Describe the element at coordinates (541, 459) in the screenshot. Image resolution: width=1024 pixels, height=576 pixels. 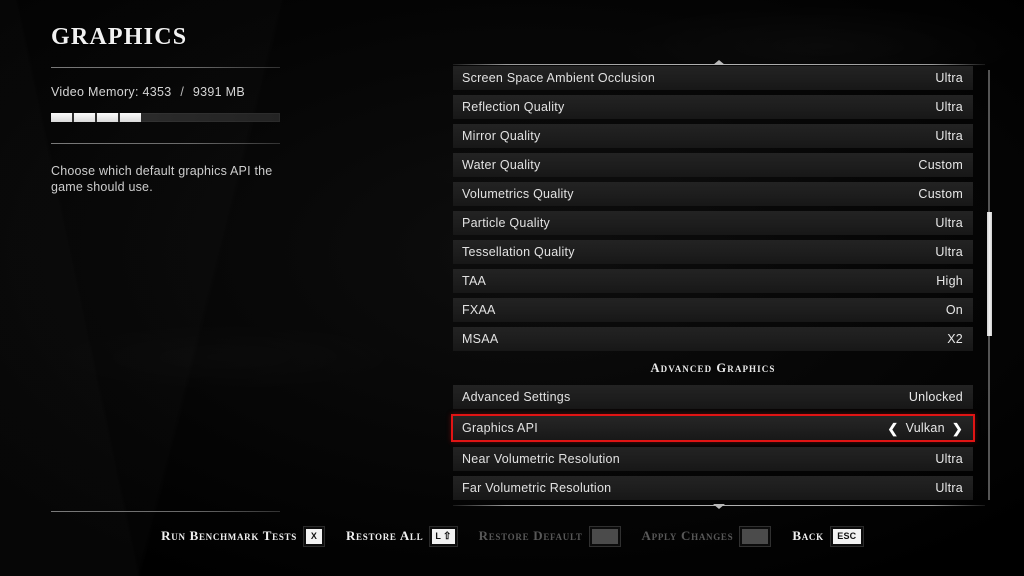
I see `setting-row-label: Near Volumetric Resolution` at that location.